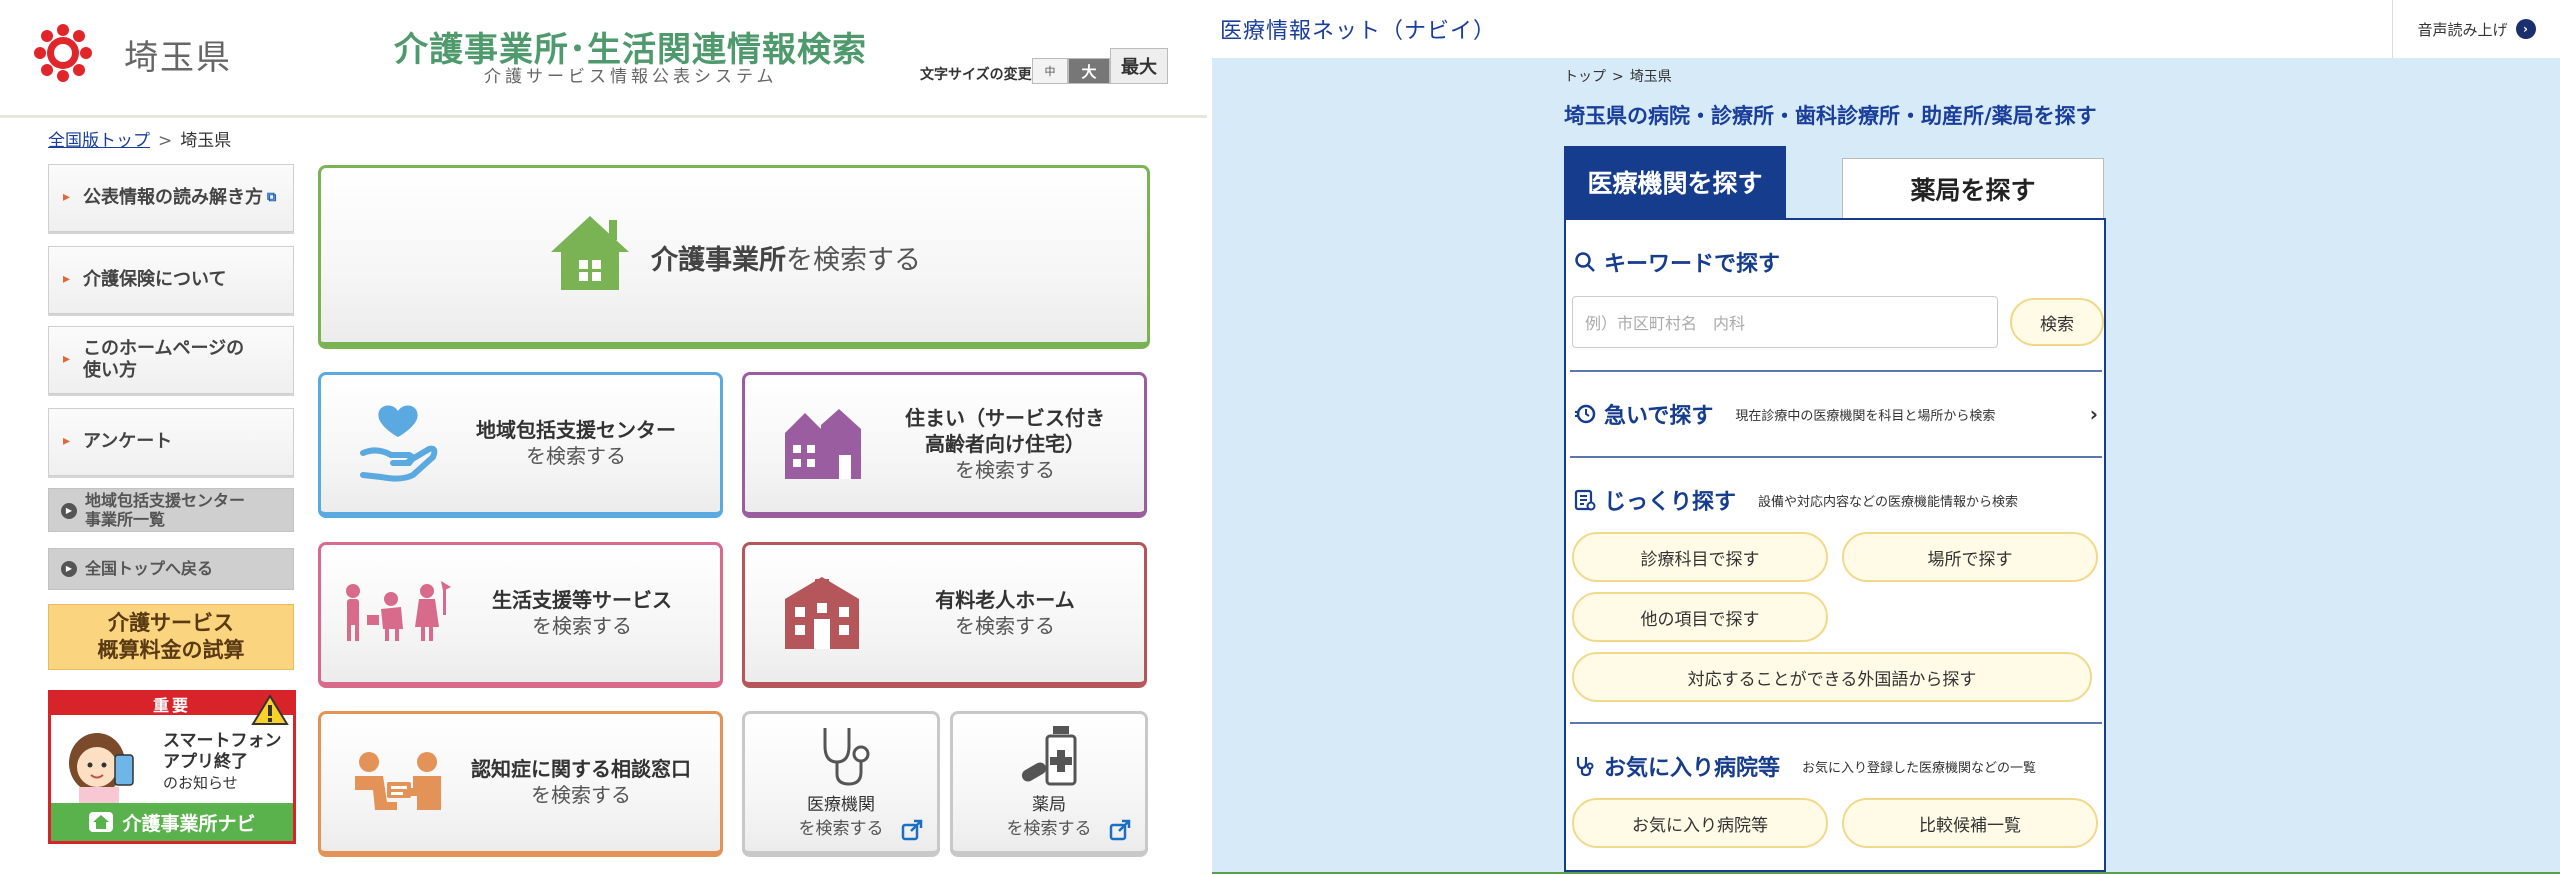 This screenshot has width=2560, height=874. Describe the element at coordinates (164, 348) in the screenshot. I see `howto-label-1: このホームページの` at that location.